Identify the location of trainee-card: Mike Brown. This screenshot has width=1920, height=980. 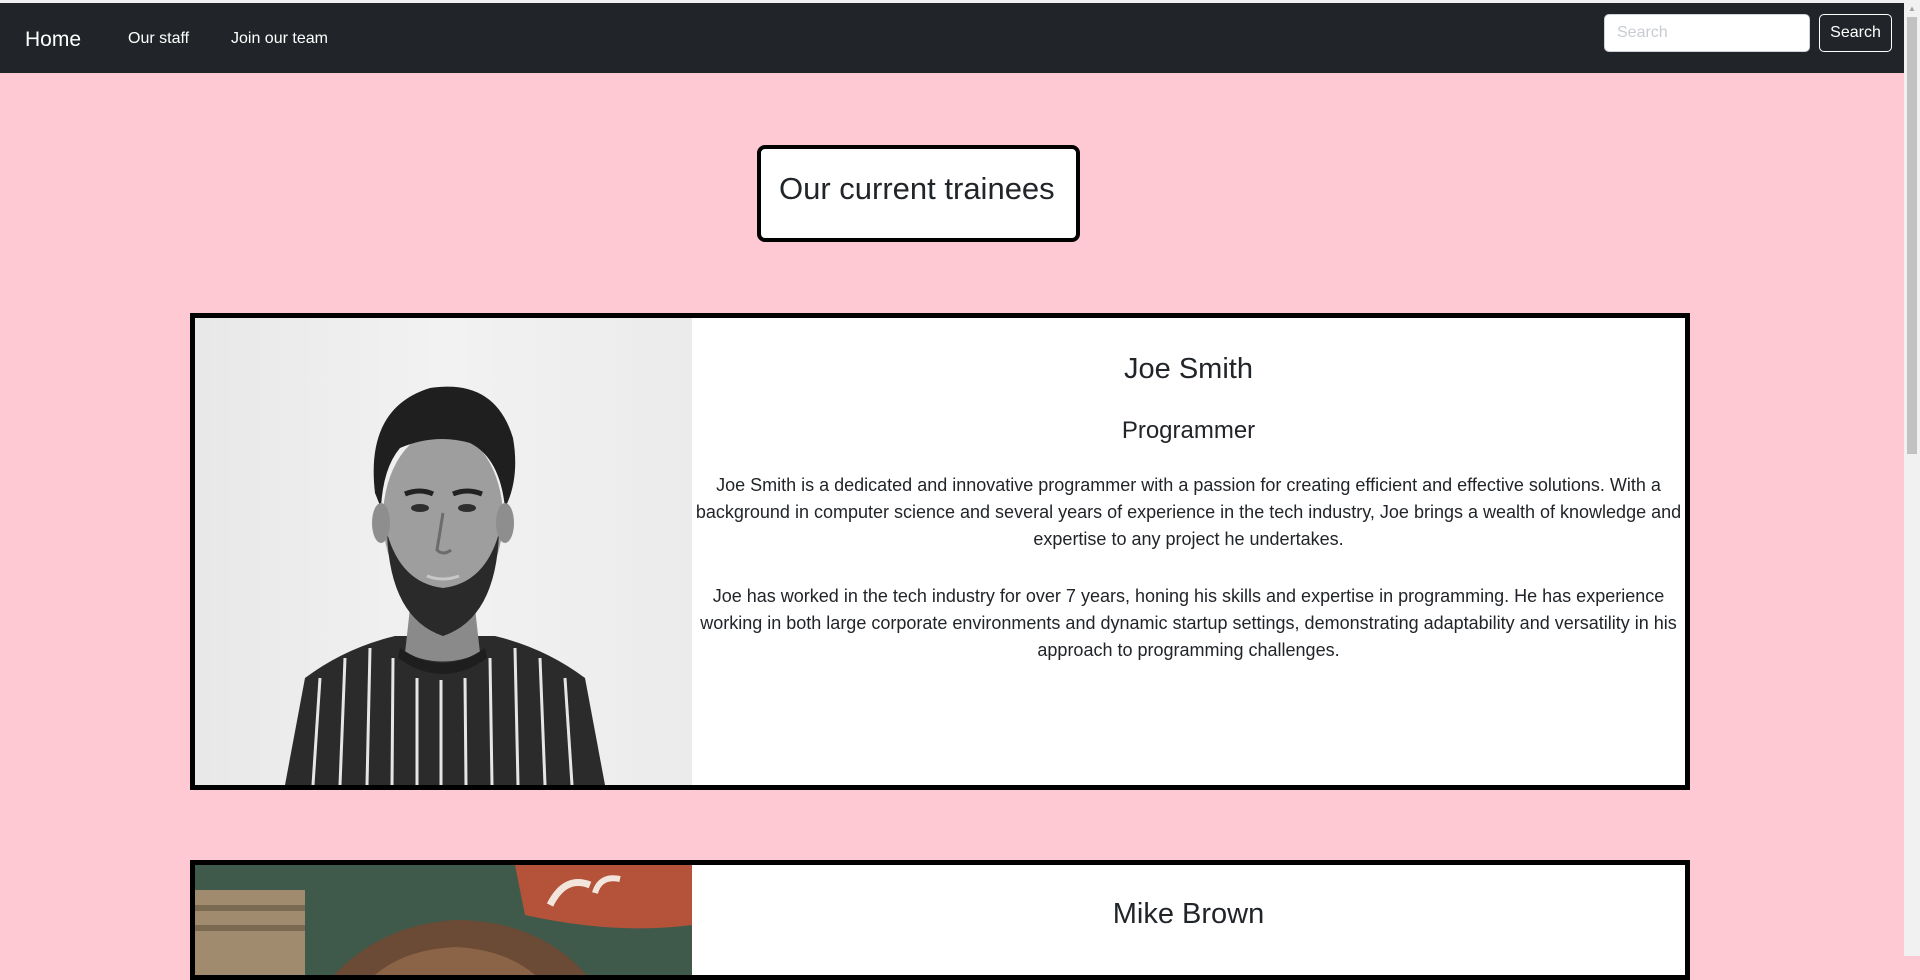
(940, 920).